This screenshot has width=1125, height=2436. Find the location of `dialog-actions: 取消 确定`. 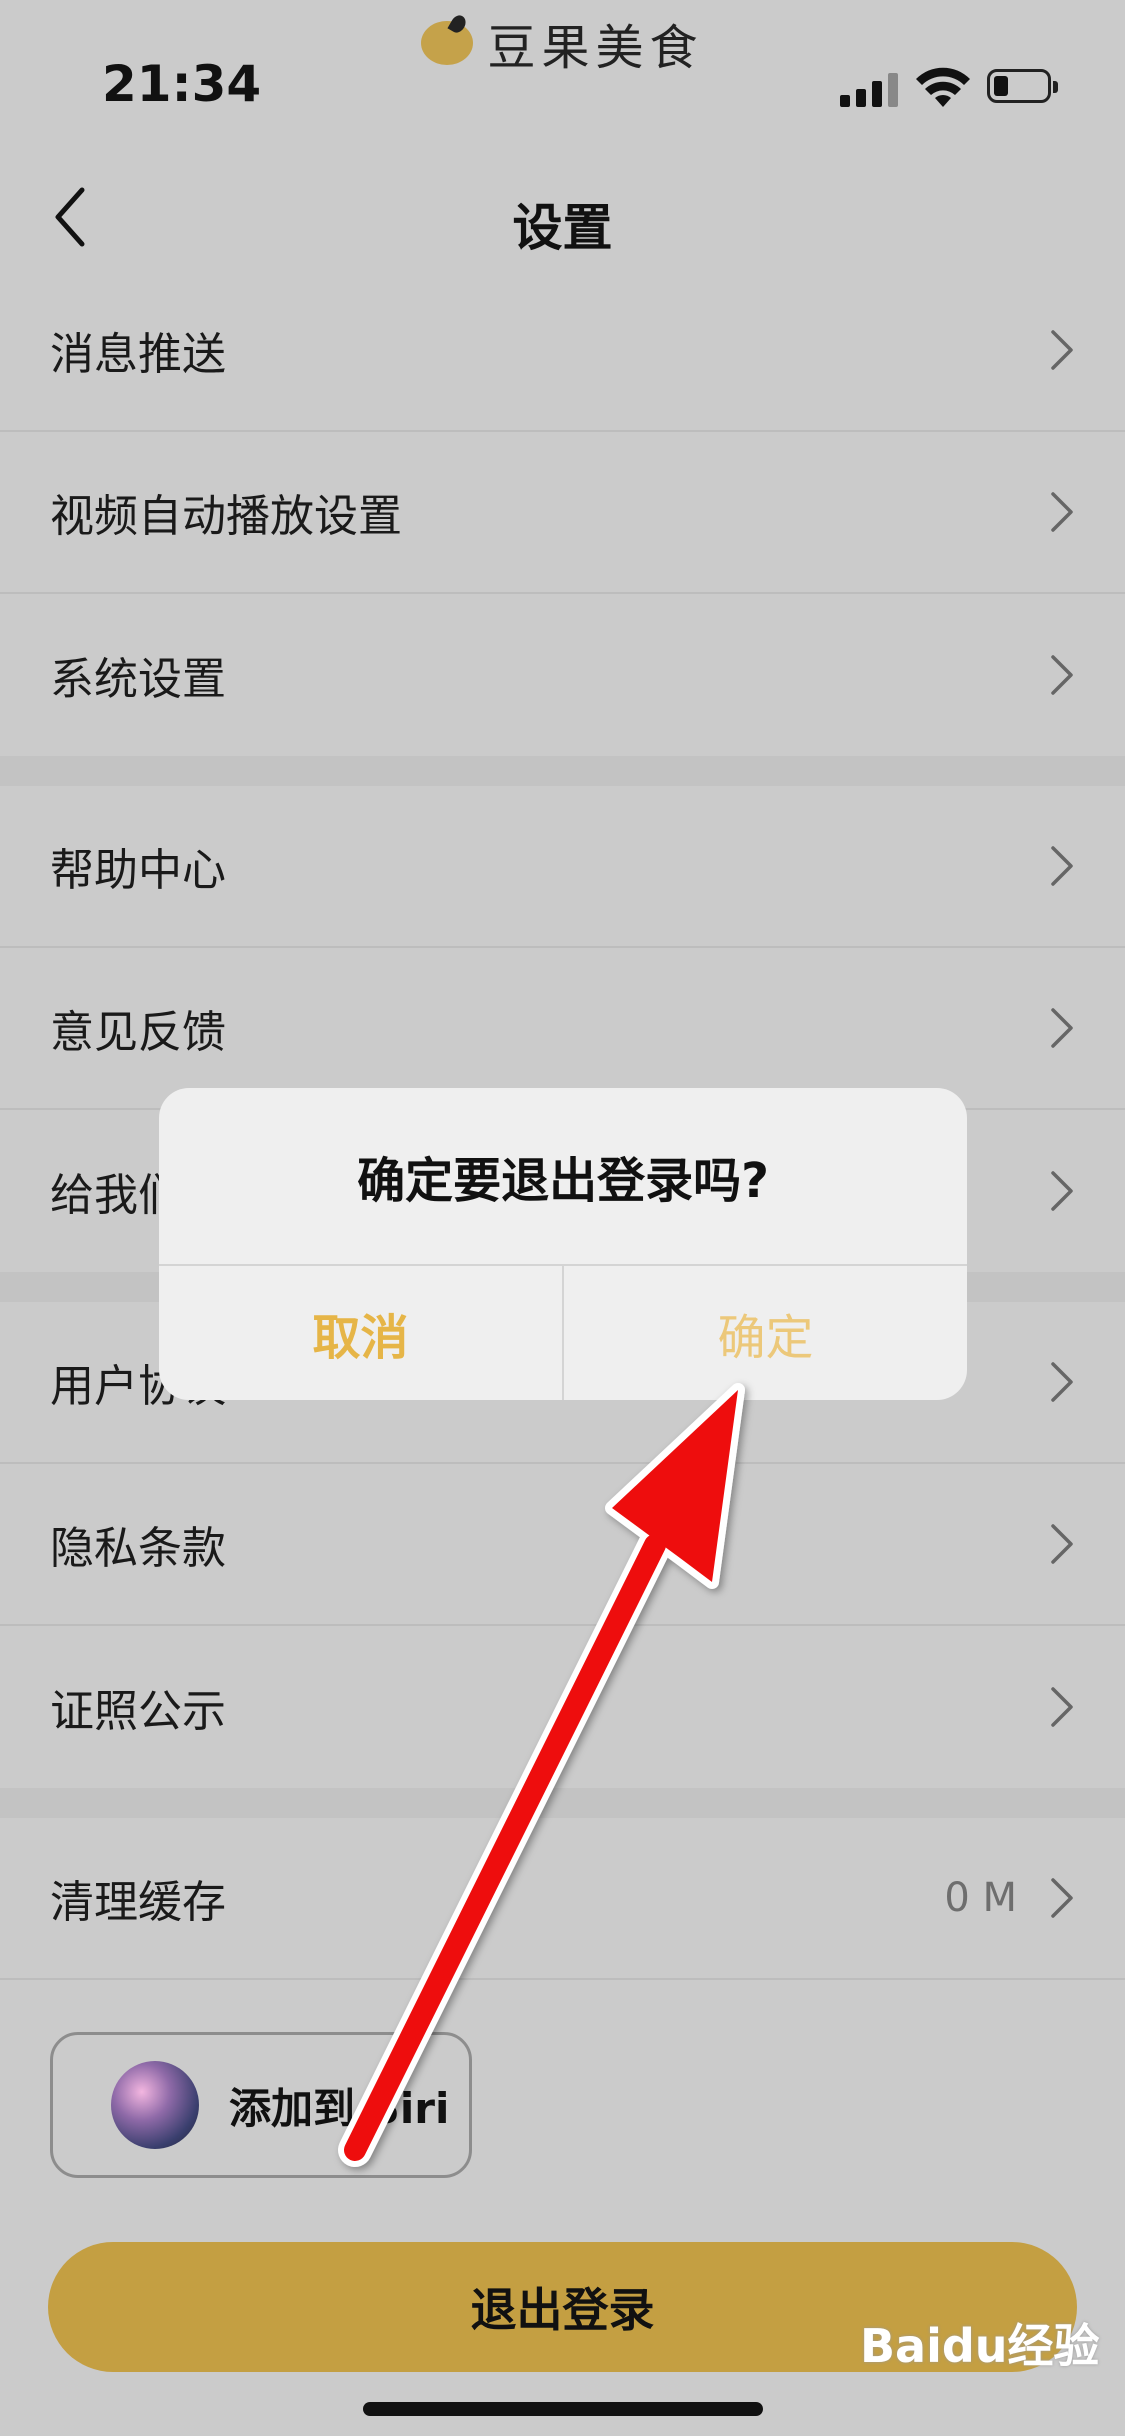

dialog-actions: 取消 确定 is located at coordinates (563, 1333).